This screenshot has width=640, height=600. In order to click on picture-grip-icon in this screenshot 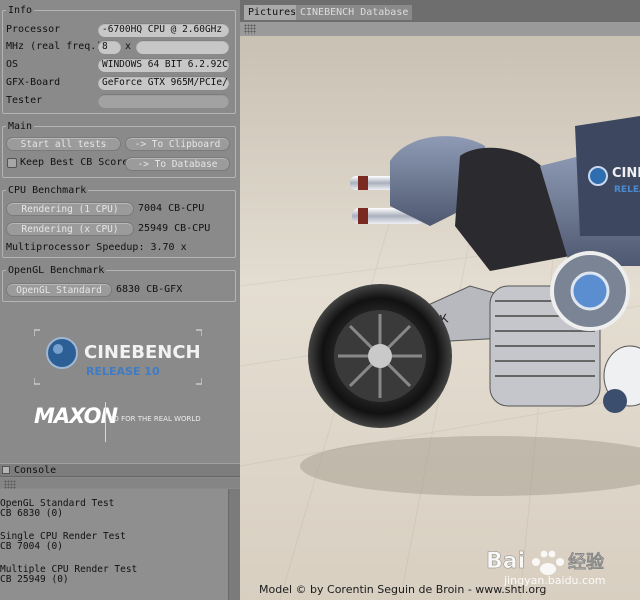, I will do `click(250, 29)`.